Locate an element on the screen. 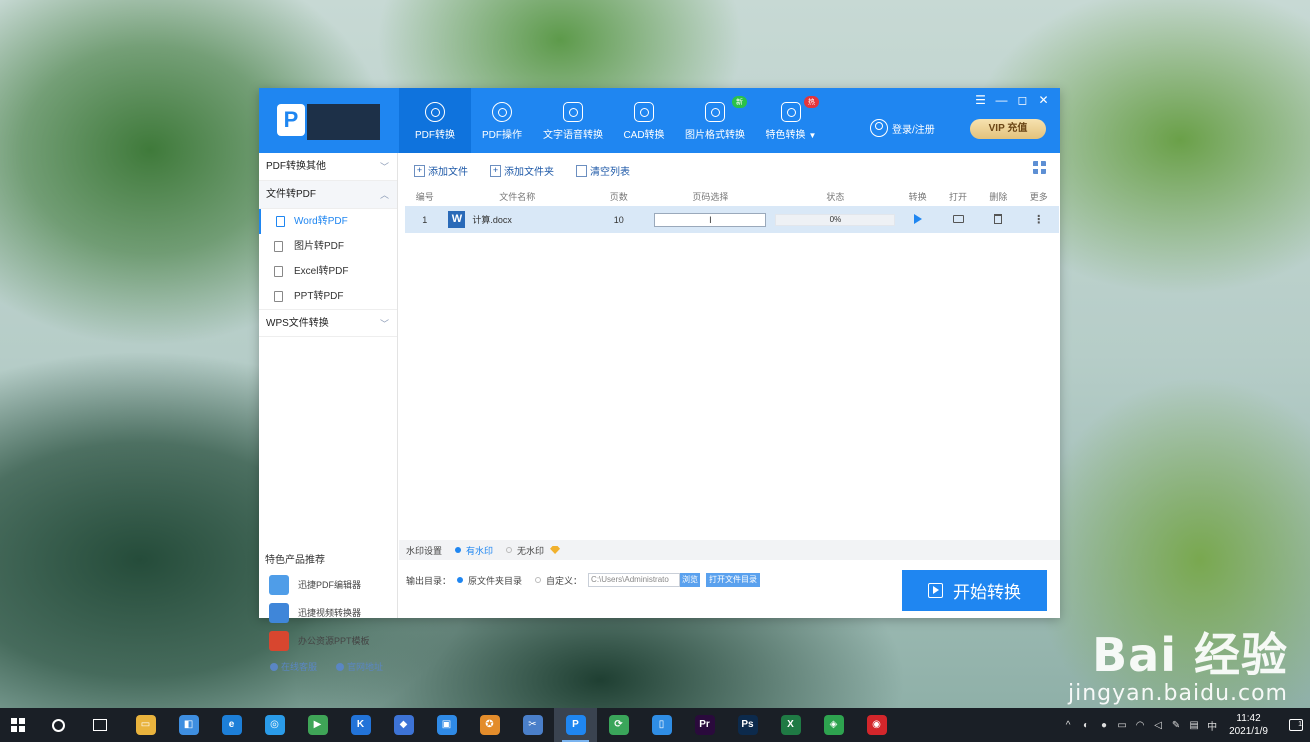 This screenshot has width=1310, height=742. volume-icon: ◁ is located at coordinates (1158, 725).